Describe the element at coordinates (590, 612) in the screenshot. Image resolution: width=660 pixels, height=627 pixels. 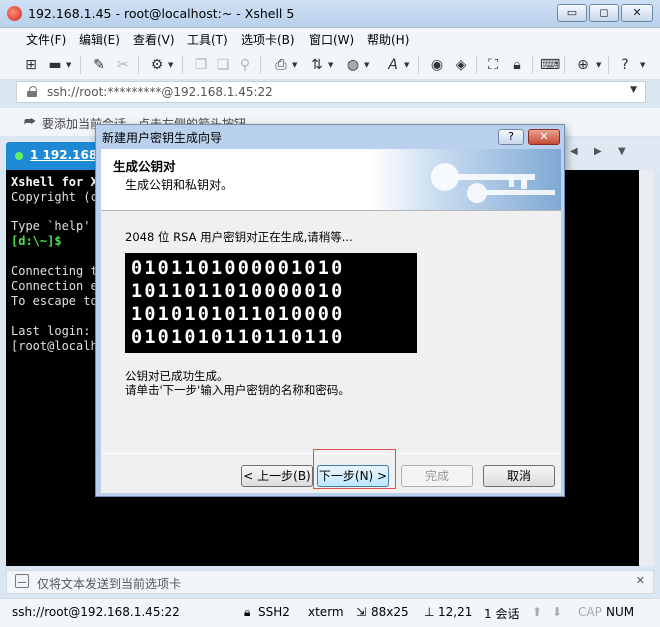
I see `status-caps: CAP` at that location.